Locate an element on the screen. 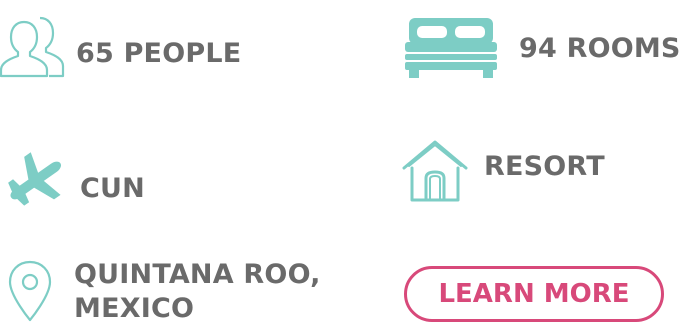 This screenshot has width=684, height=326. location-line-2: MEXICO is located at coordinates (134, 308).